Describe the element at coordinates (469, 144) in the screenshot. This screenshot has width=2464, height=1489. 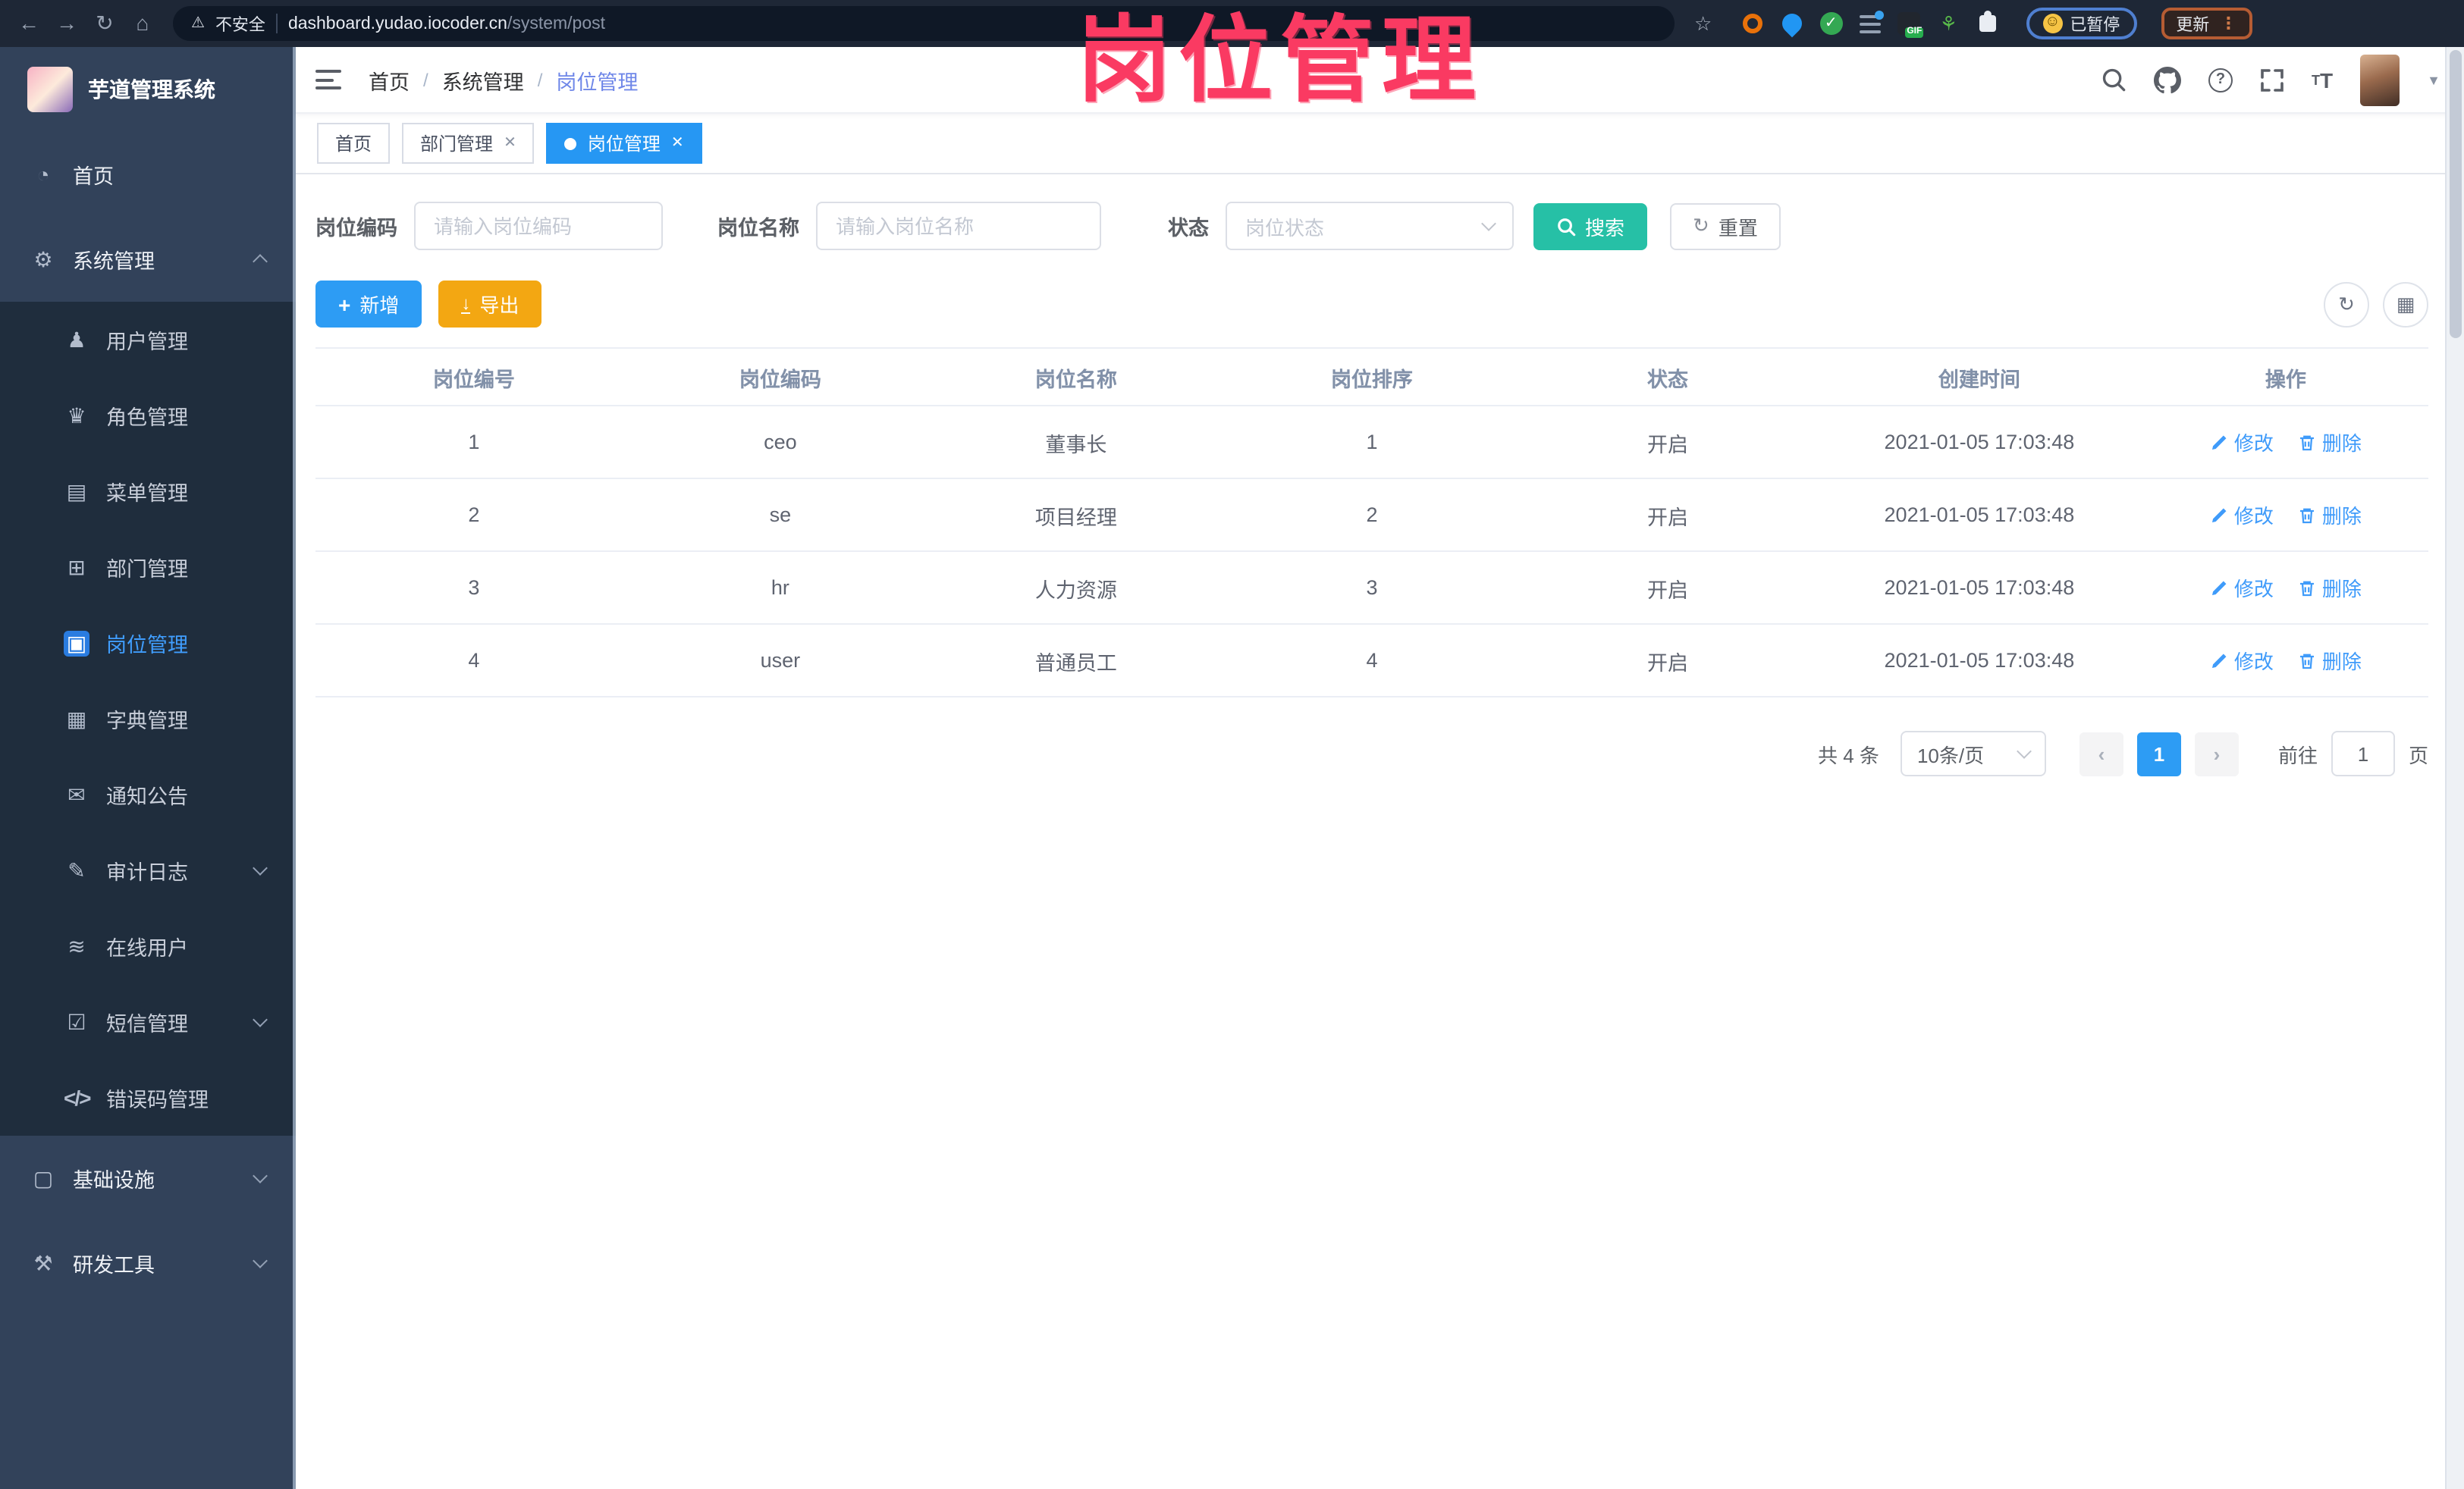
I see `tab-department-management: 部门管理 ✕` at that location.